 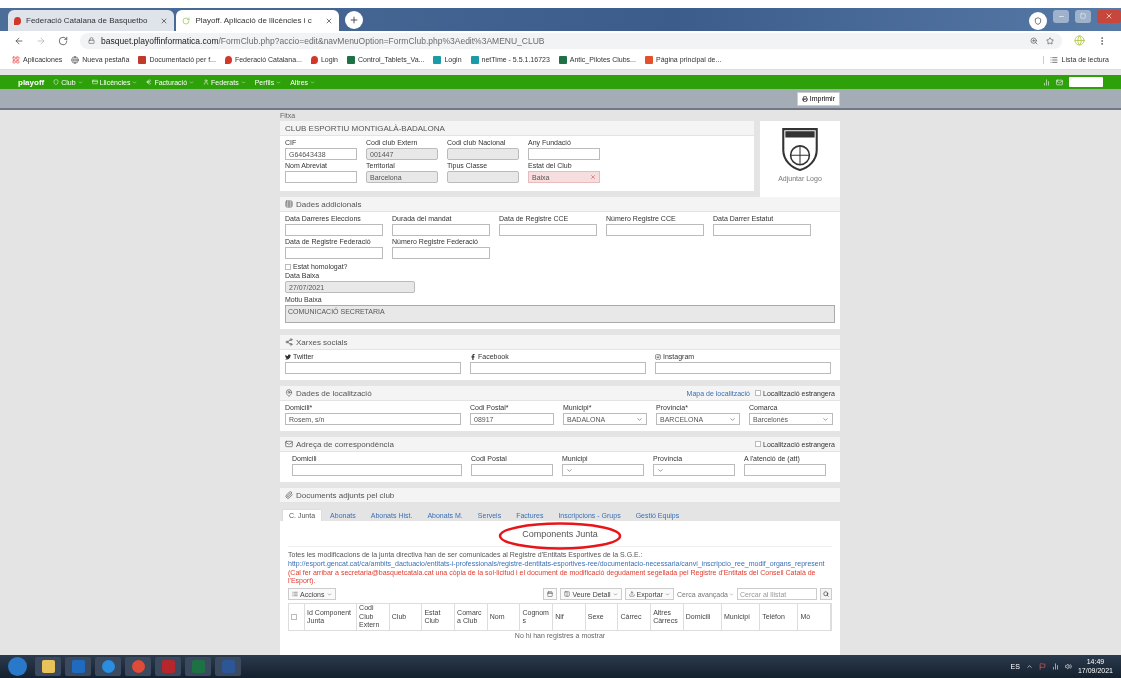 I want to click on club-crest-drawing, so click(x=800, y=149).